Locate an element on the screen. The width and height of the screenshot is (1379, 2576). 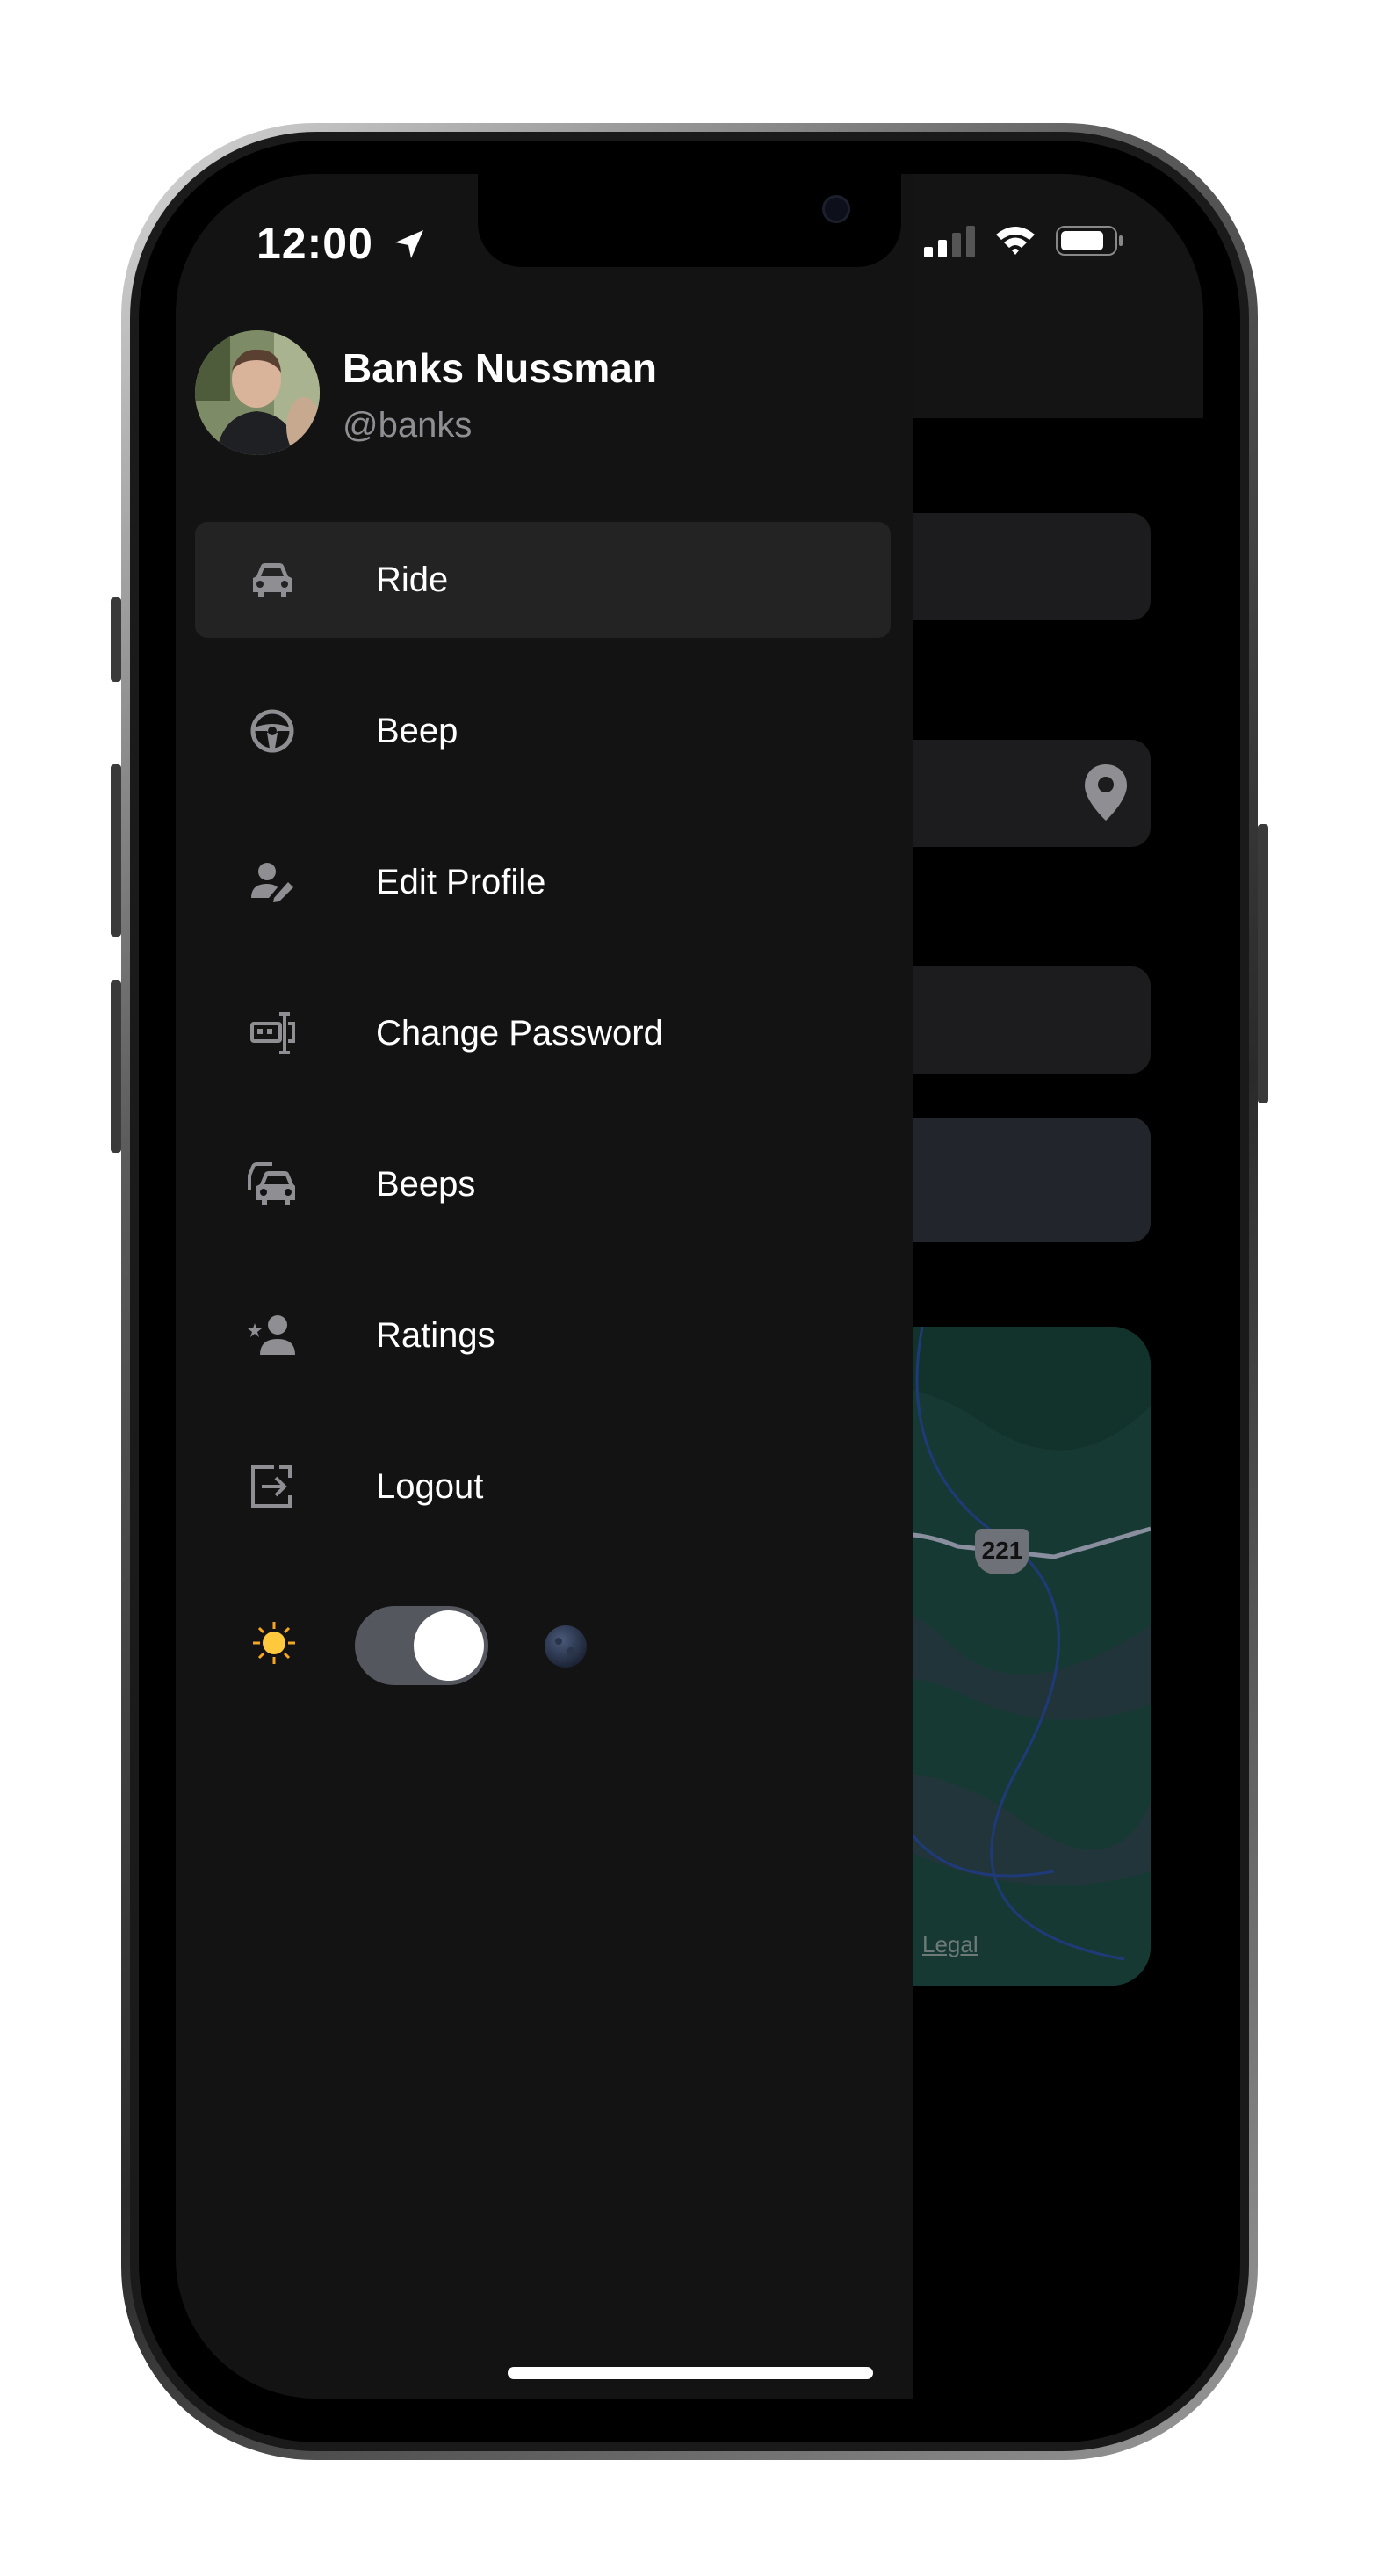
menu-item-beeps: Beeps is located at coordinates (543, 1184).